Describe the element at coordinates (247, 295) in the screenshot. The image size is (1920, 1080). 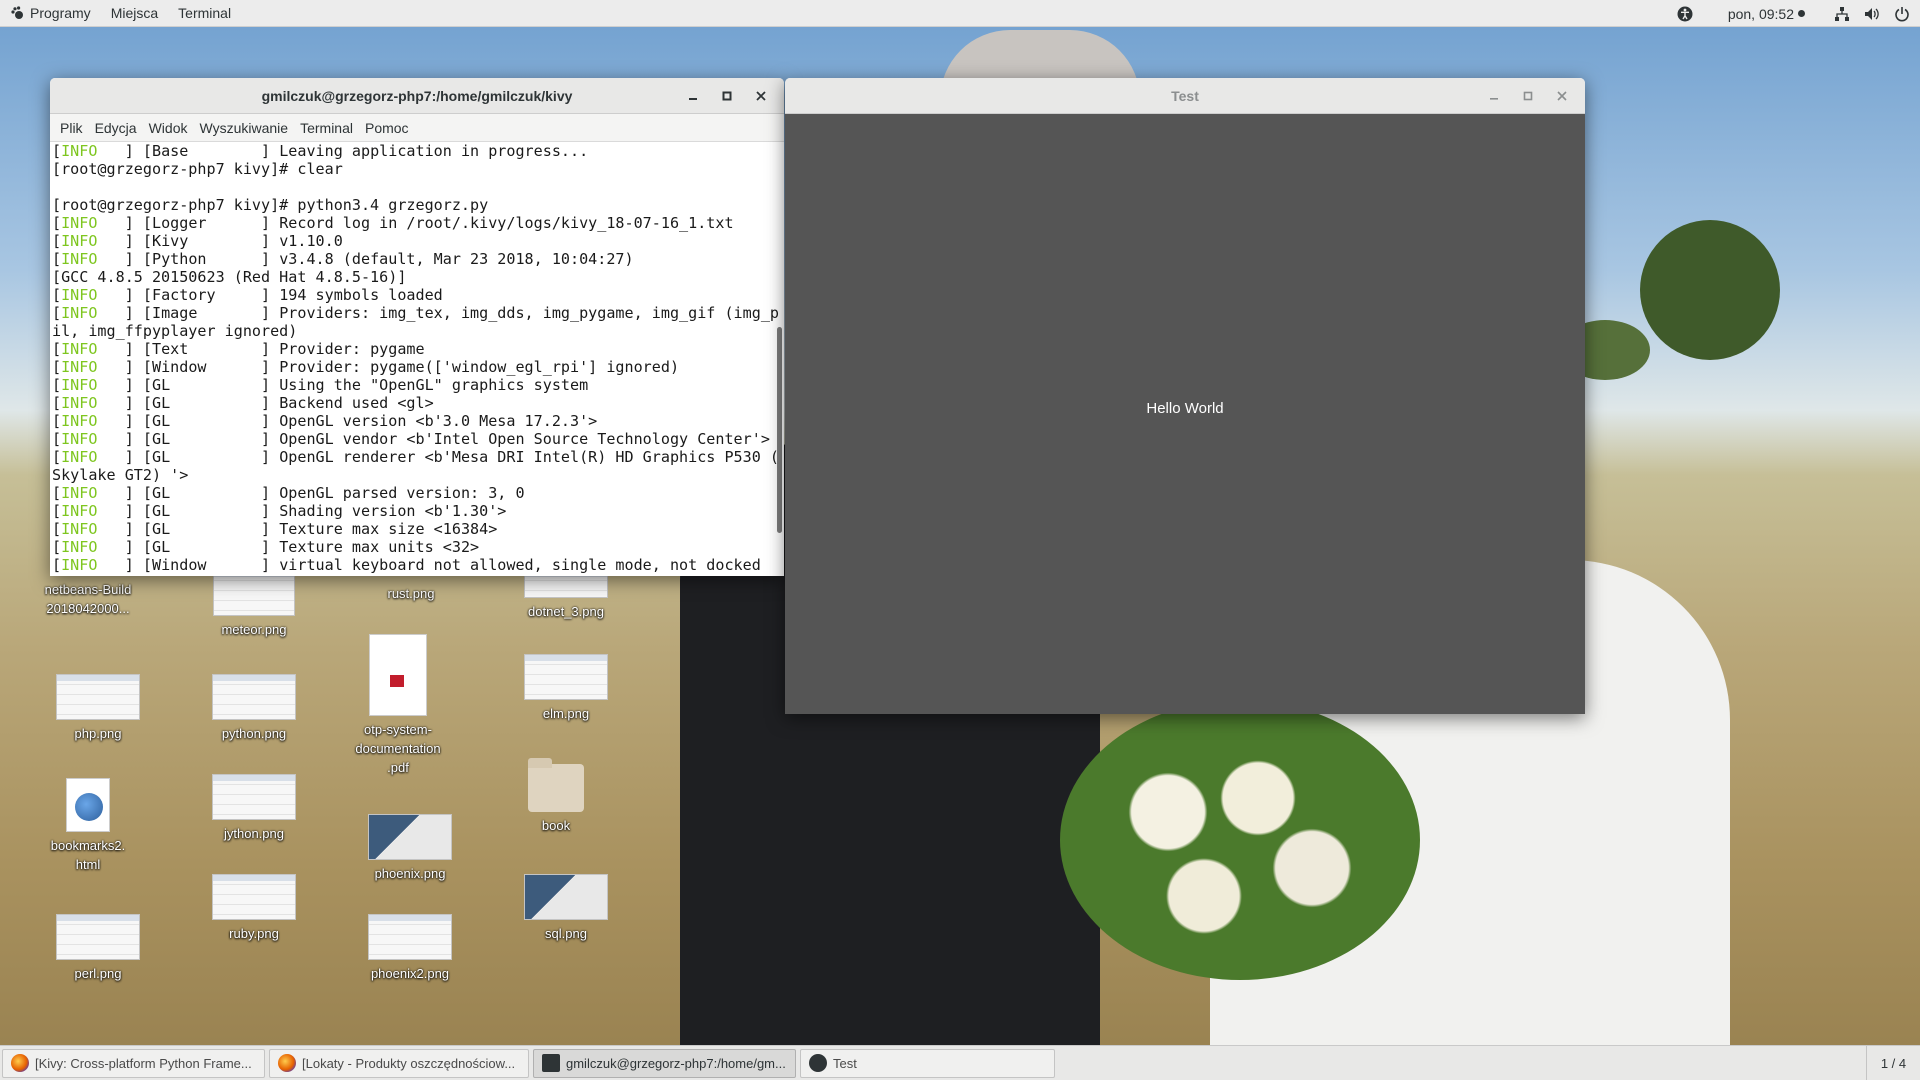
I see `terminal-line: [INFO ] [Factory ] 194 symbols loaded` at that location.